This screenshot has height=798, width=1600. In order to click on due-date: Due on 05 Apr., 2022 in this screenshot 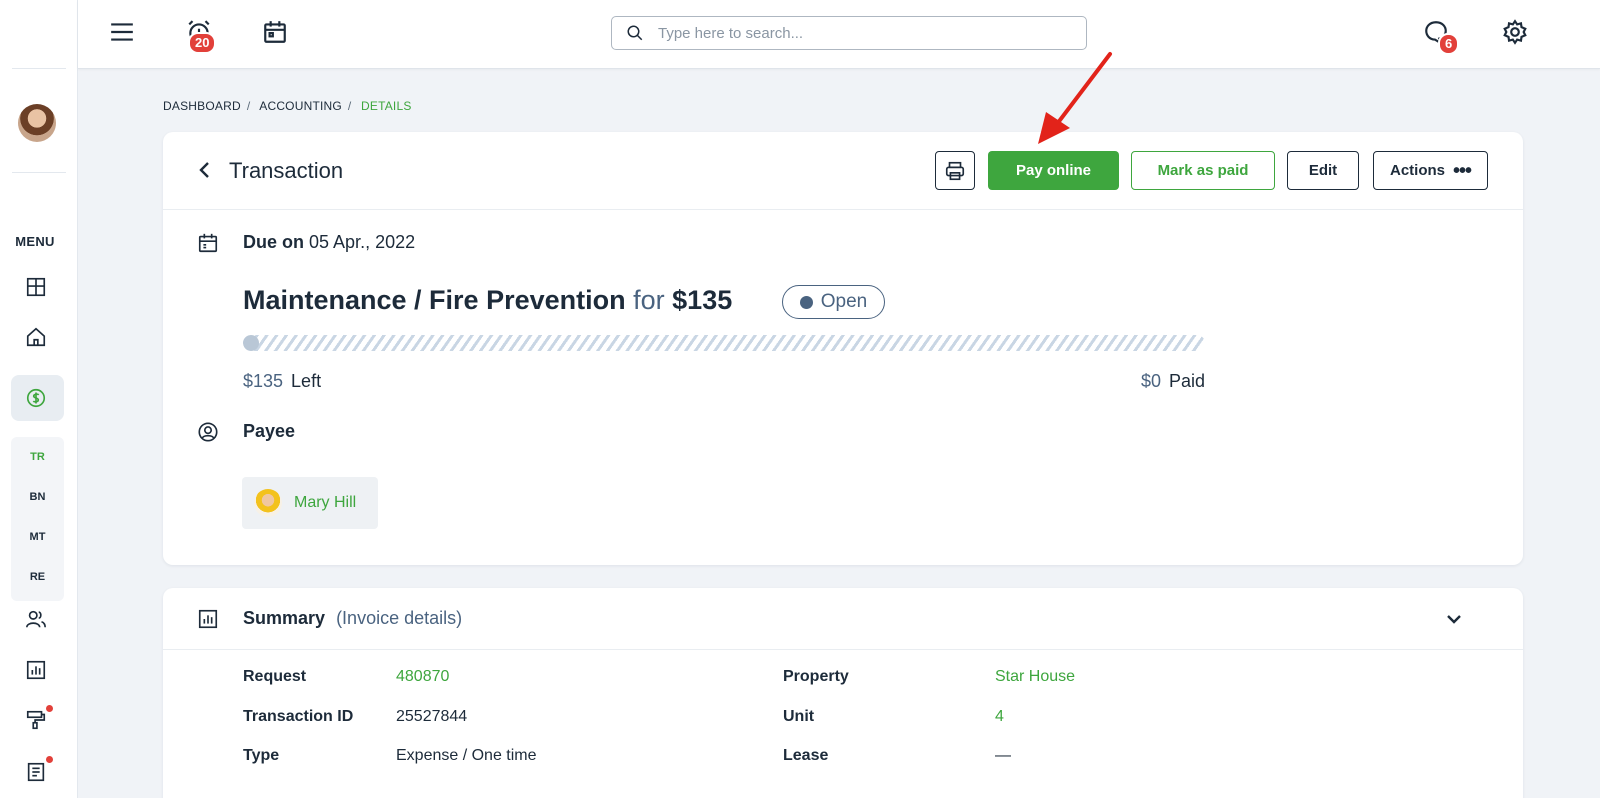, I will do `click(329, 242)`.